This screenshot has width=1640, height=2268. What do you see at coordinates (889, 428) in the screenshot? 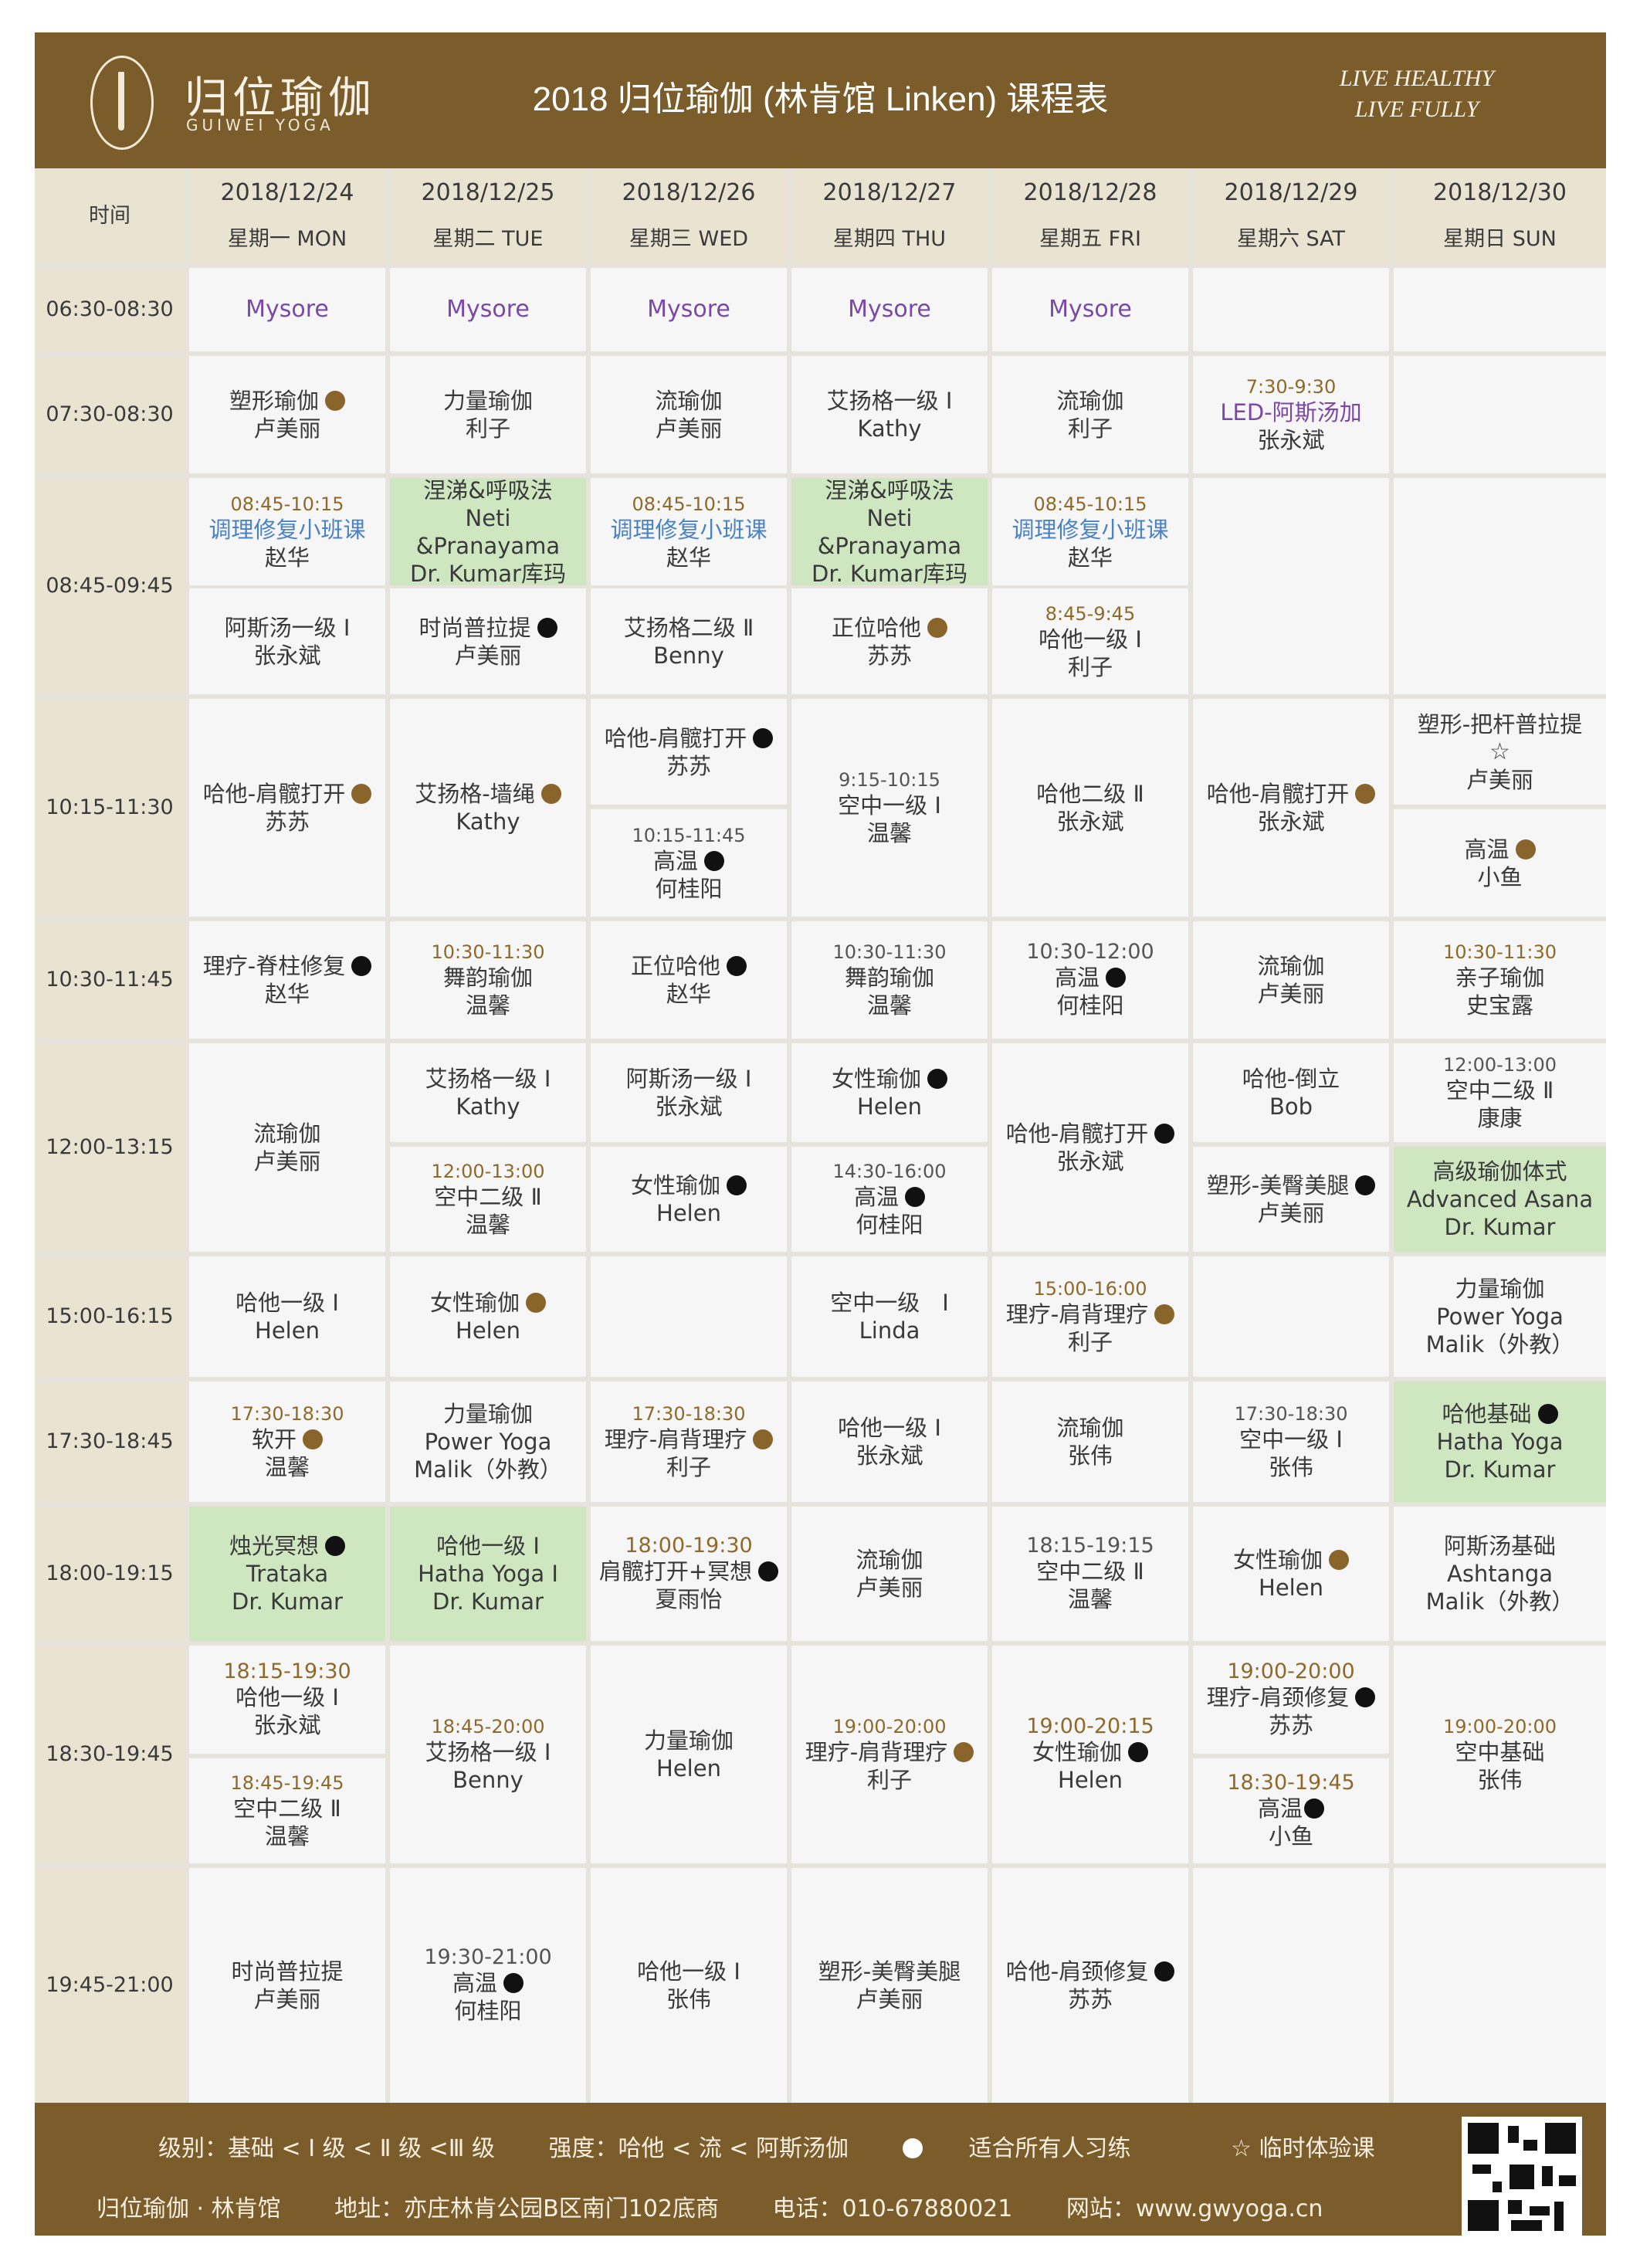
I see `teacher-name: Kathy` at bounding box center [889, 428].